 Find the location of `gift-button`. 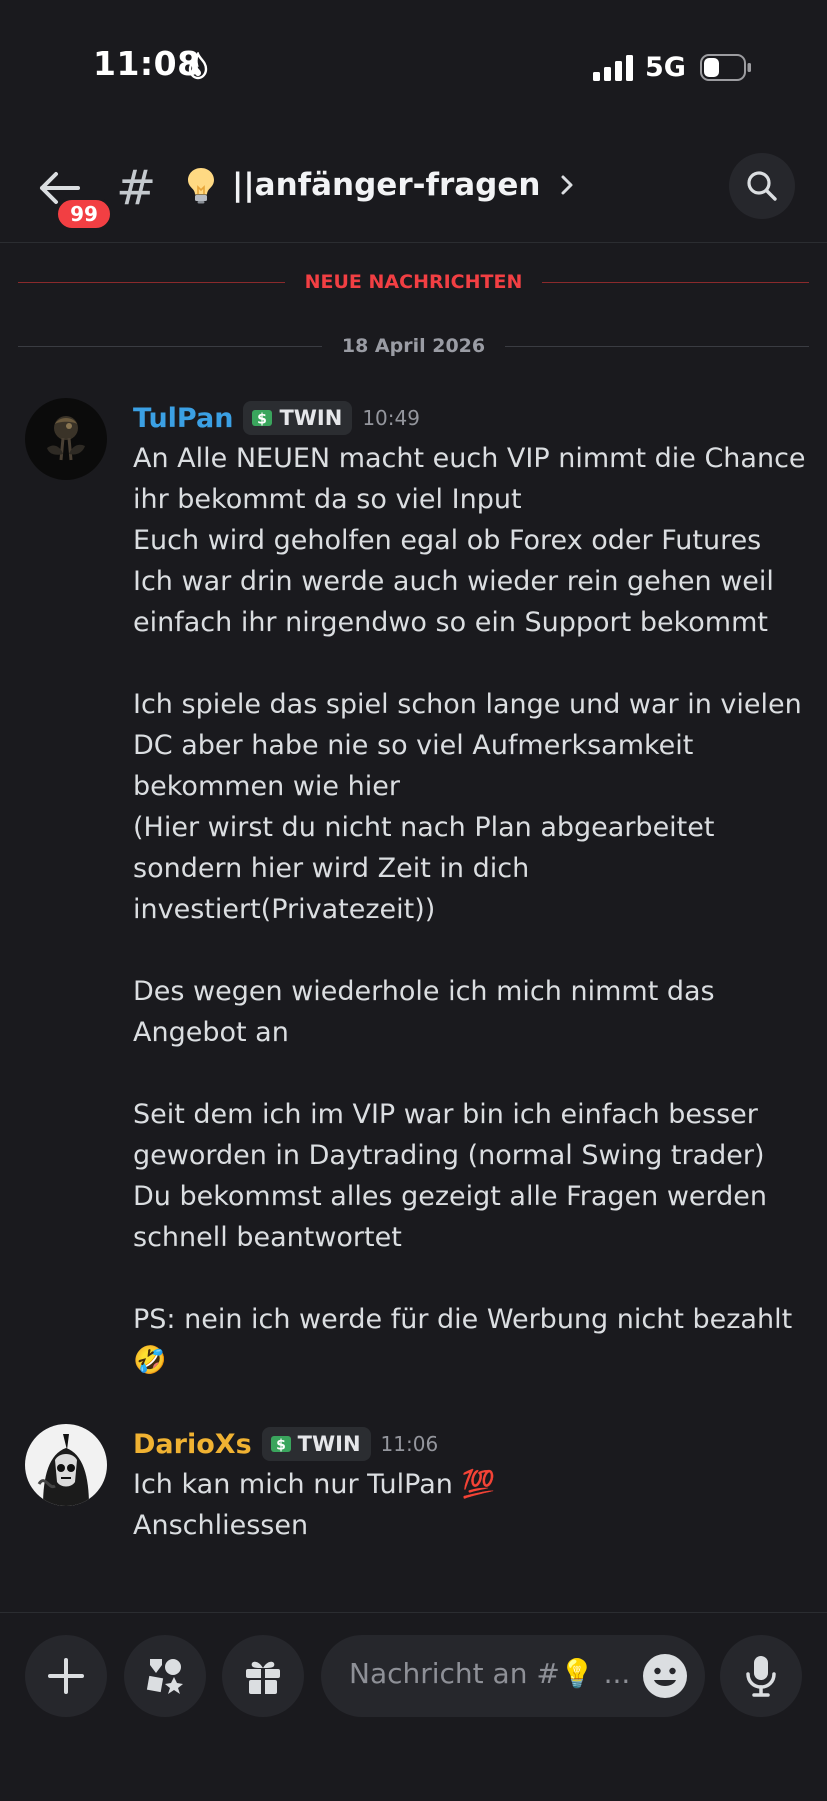

gift-button is located at coordinates (263, 1676).